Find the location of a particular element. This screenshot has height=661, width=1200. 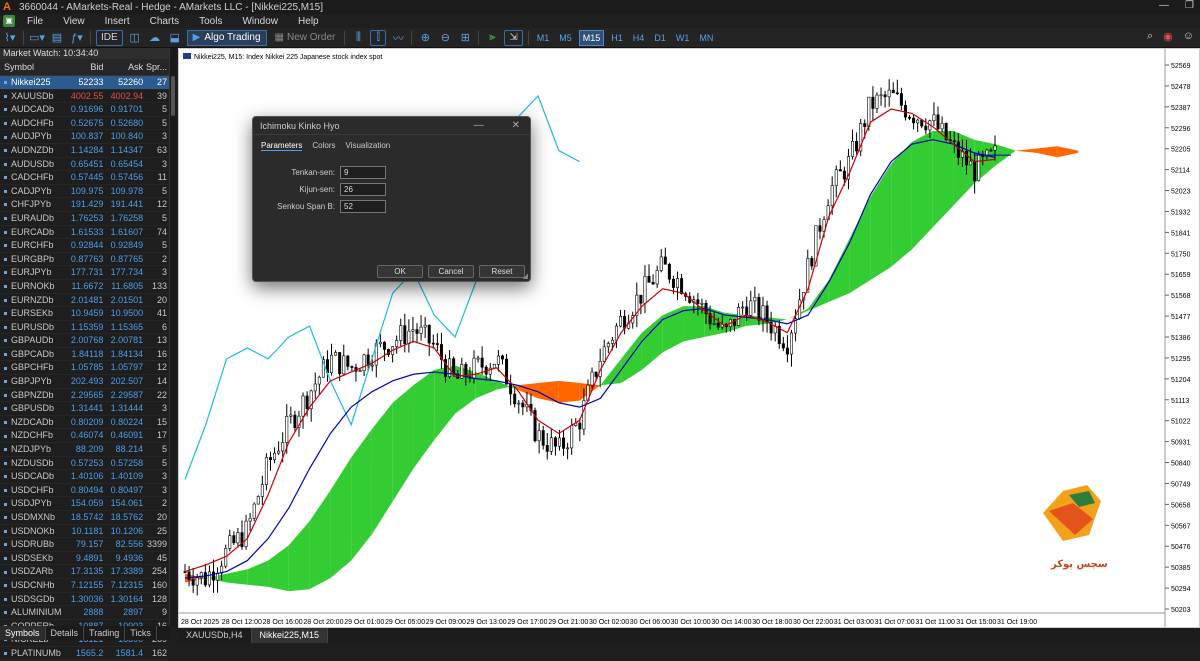

market-watch-row: XAUUSDb 4002.55 4002.94 39 is located at coordinates (84, 97).